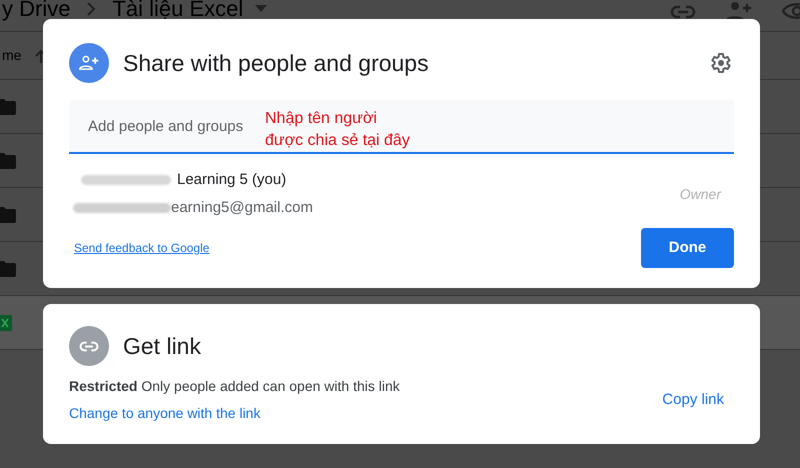 This screenshot has height=468, width=800. I want to click on dialog-title: Share with people and groups, so click(276, 63).